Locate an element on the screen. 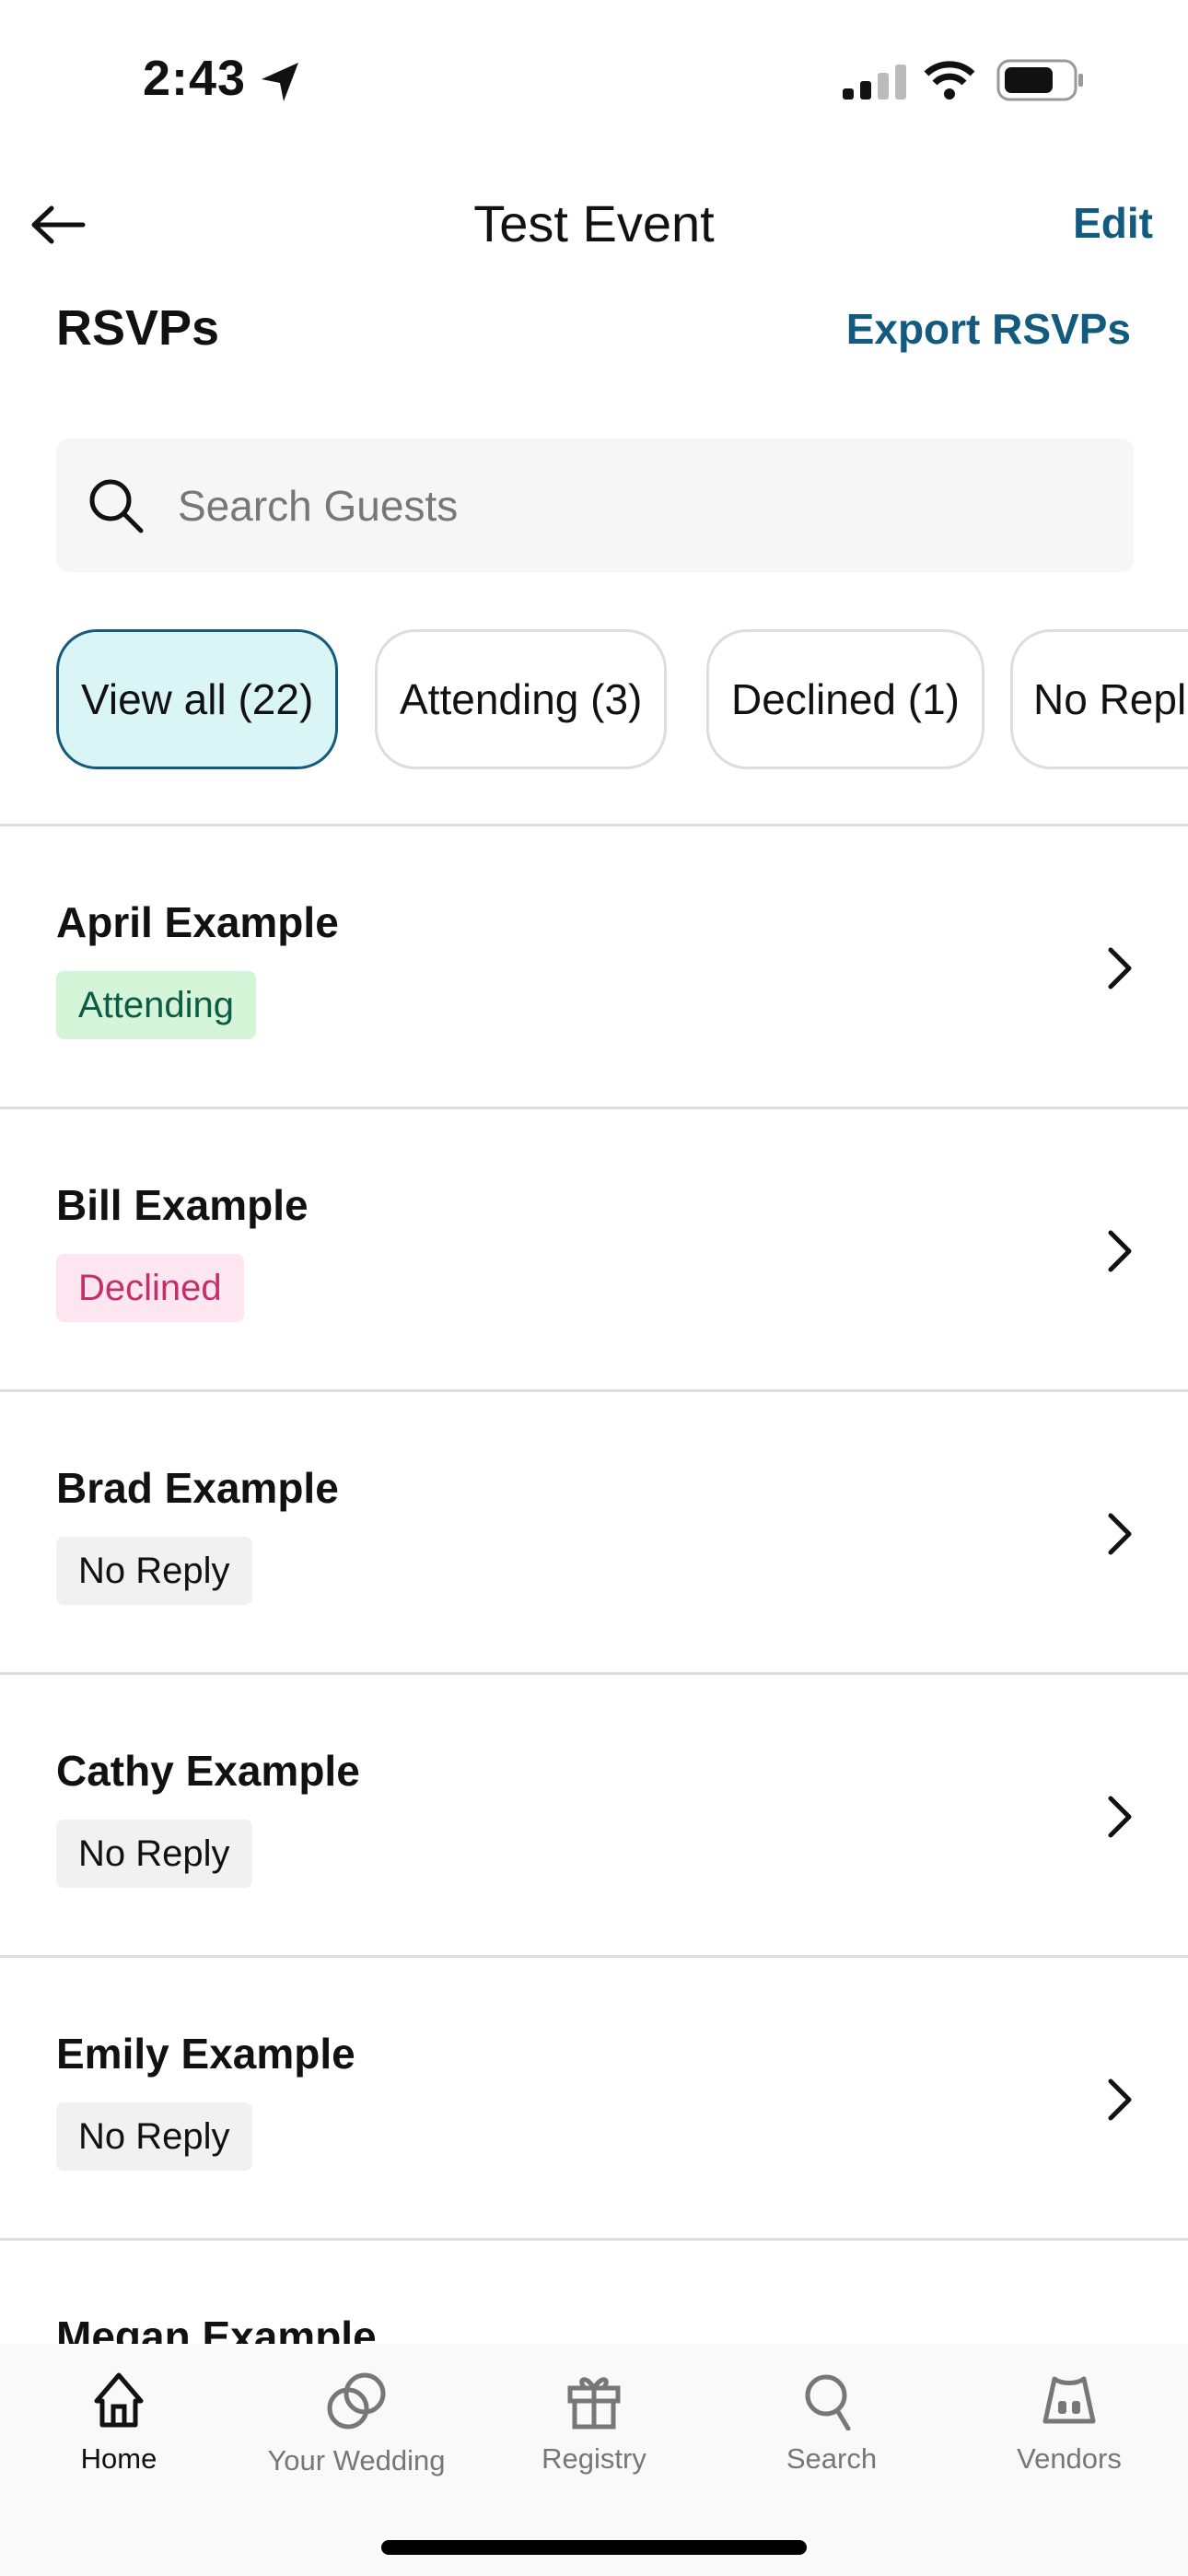  wifi-icon is located at coordinates (949, 80).